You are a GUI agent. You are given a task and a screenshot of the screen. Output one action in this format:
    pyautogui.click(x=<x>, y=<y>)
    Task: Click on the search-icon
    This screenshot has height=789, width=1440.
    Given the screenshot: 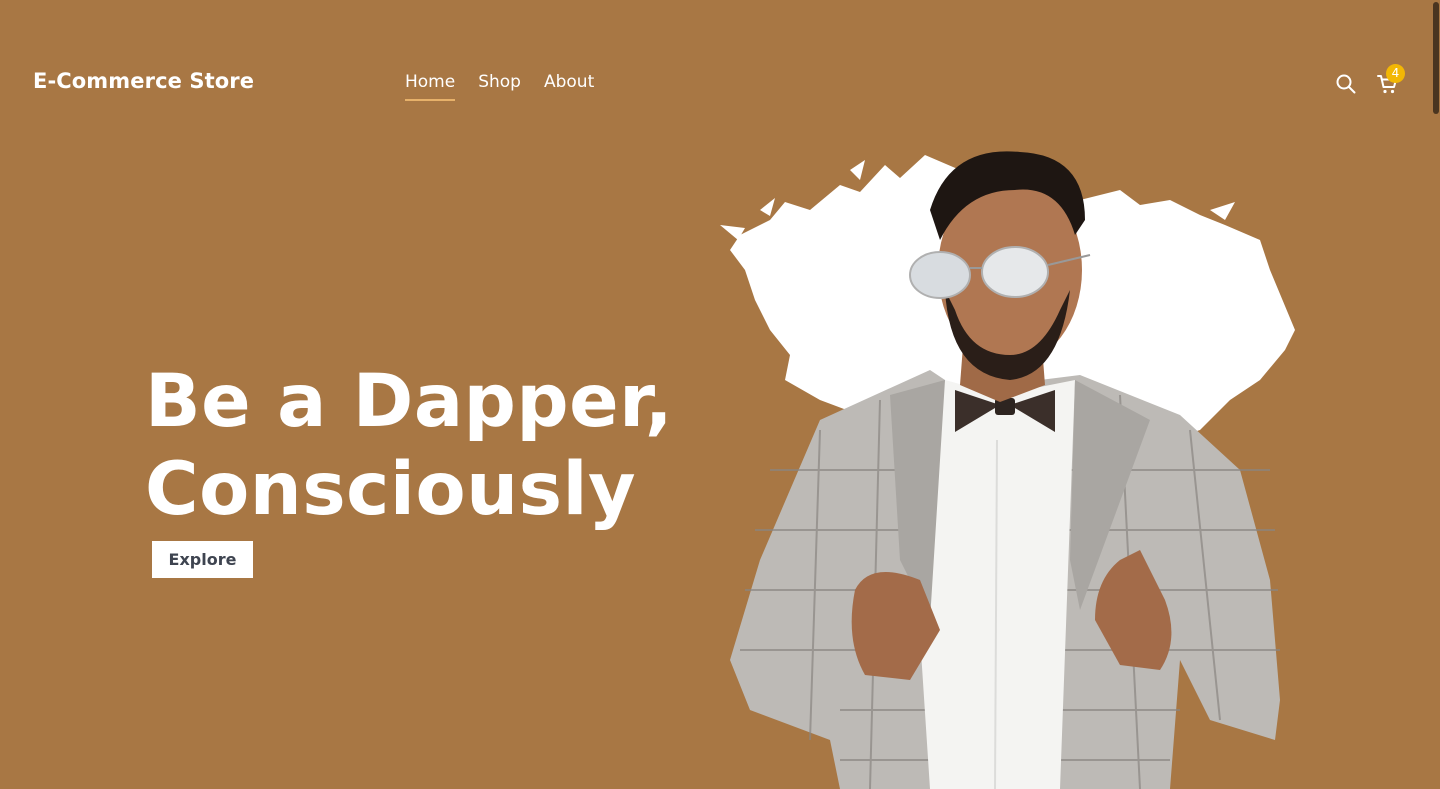 What is the action you would take?
    pyautogui.click(x=1346, y=84)
    